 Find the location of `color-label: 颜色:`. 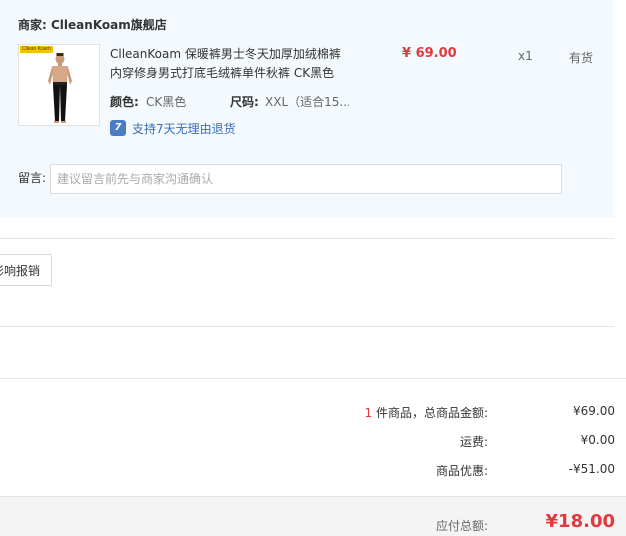

color-label: 颜色: is located at coordinates (124, 102).